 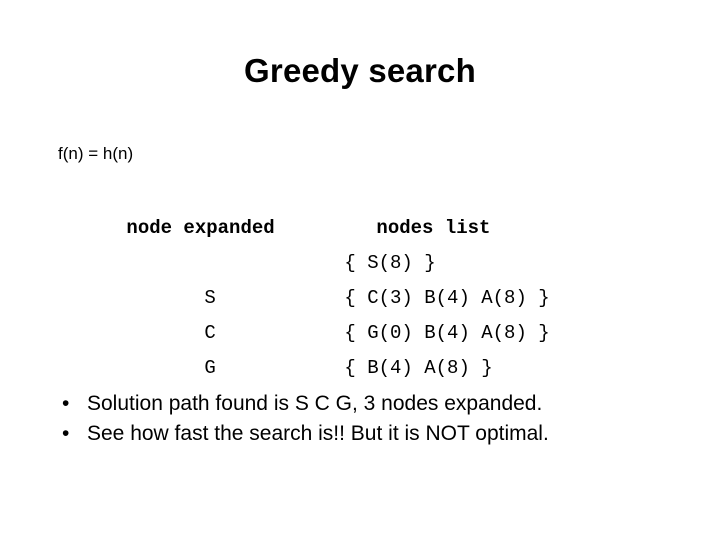 I want to click on cell-nodes-list: { G(0) B(4) A(8) }, so click(x=447, y=333).